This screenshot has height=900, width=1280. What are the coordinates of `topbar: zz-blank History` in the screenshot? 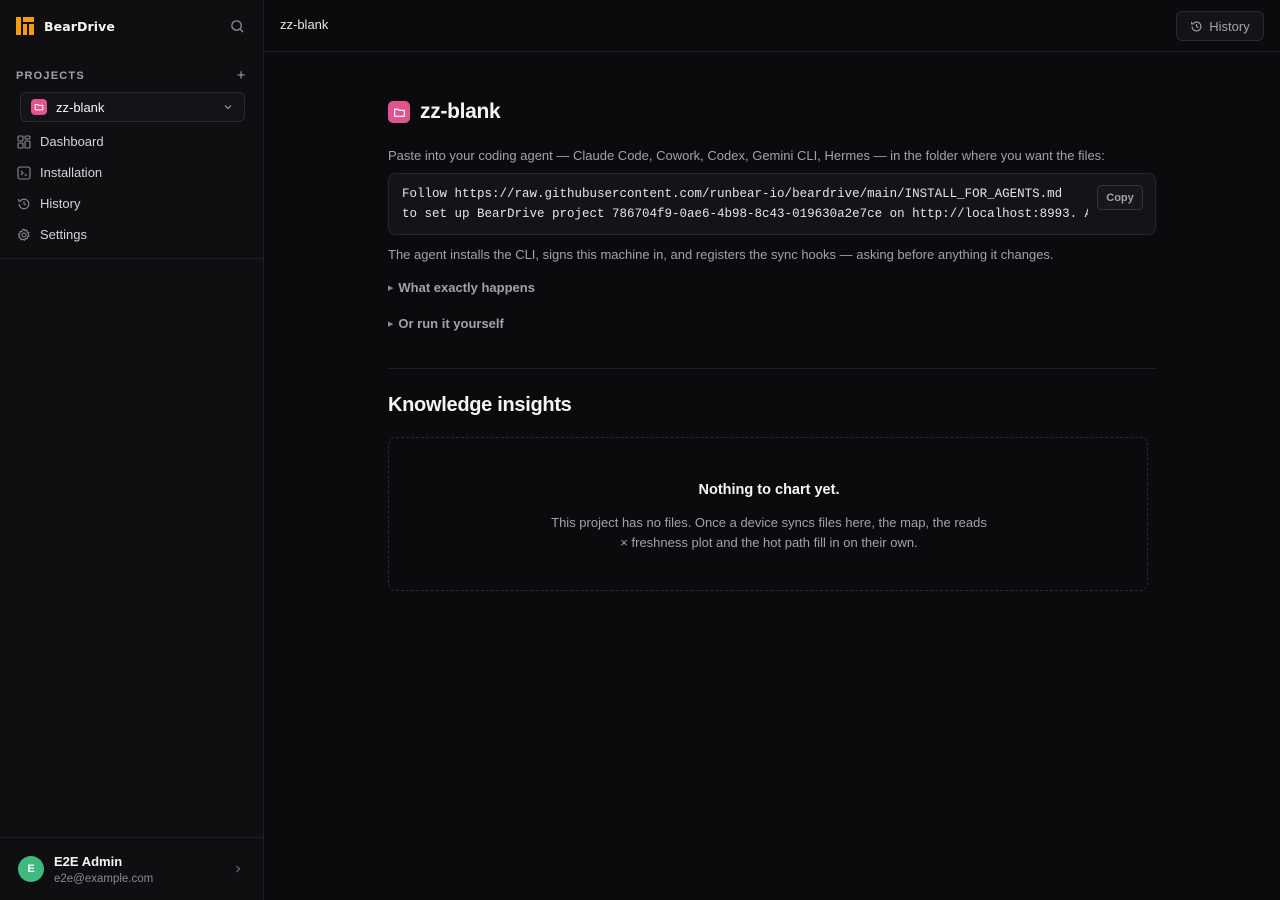 It's located at (772, 26).